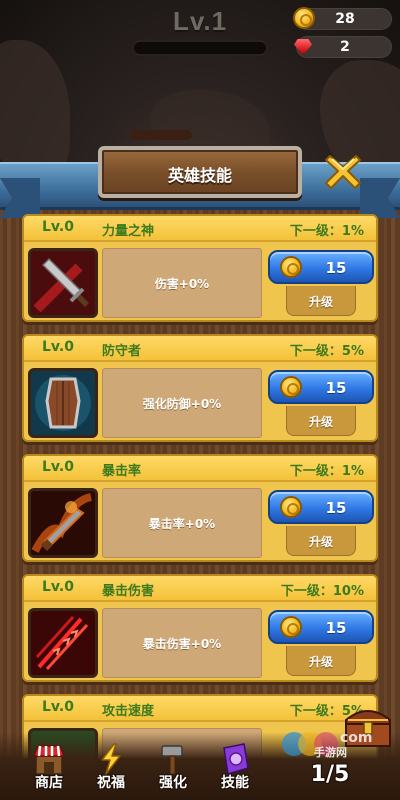 The width and height of the screenshot is (400, 800). I want to click on nav-shop: 商店, so click(49, 770).